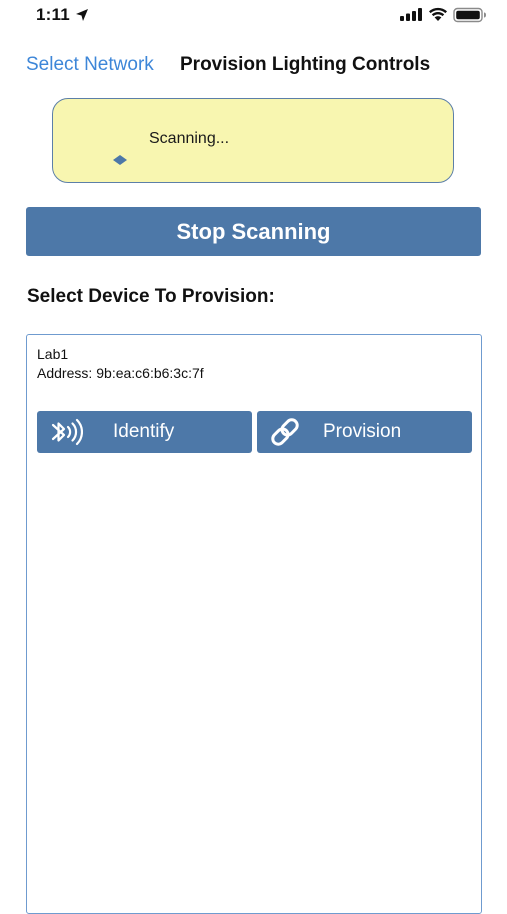 The height and width of the screenshot is (914, 507). What do you see at coordinates (151, 296) in the screenshot?
I see `select-device-heading: Select Device To Provision:` at bounding box center [151, 296].